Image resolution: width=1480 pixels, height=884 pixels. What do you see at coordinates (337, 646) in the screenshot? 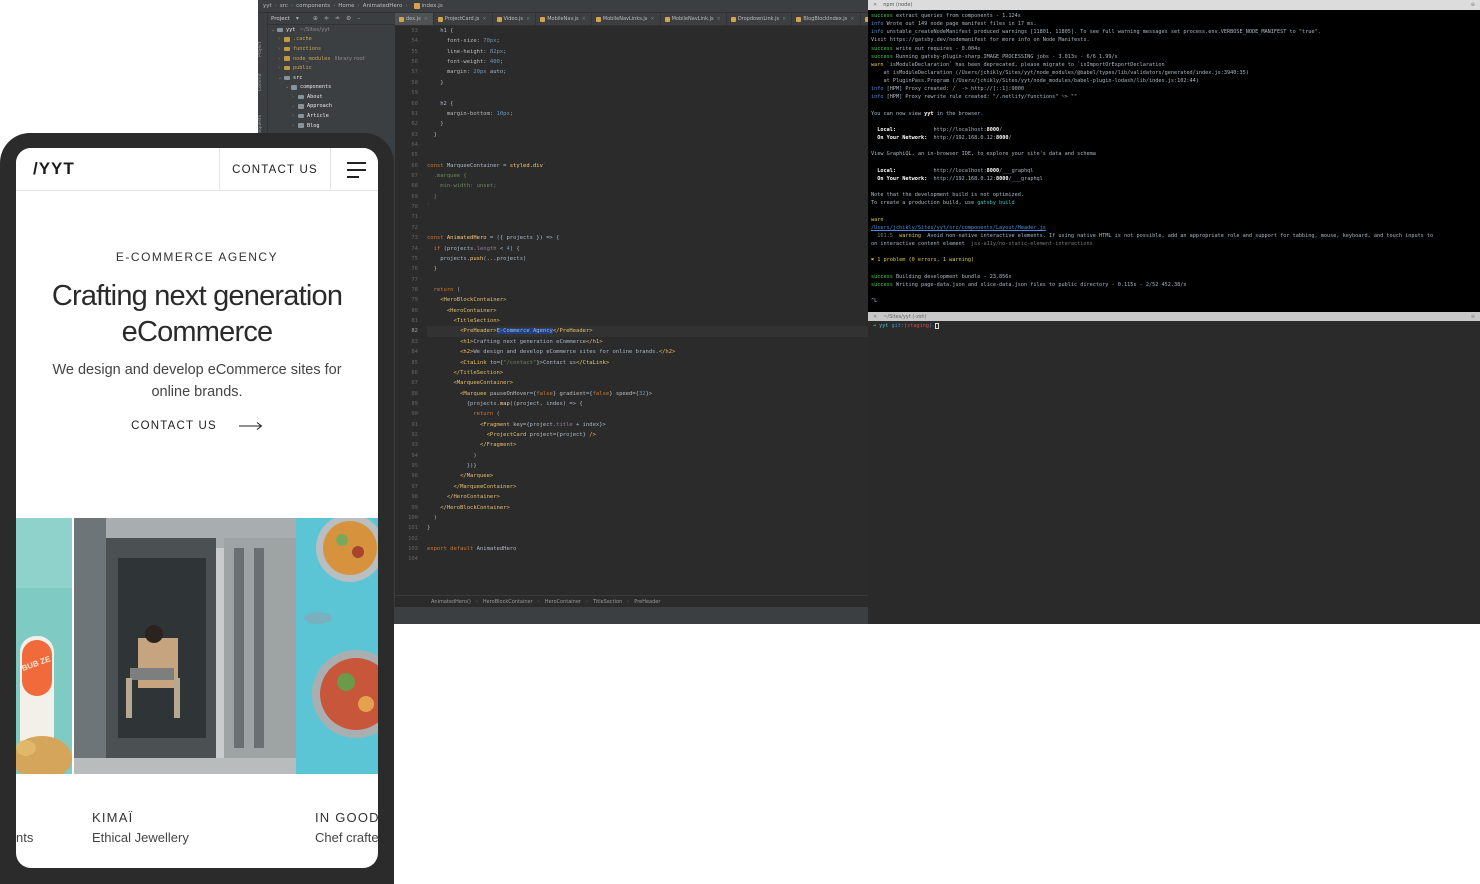
I see `project-image-in-good` at bounding box center [337, 646].